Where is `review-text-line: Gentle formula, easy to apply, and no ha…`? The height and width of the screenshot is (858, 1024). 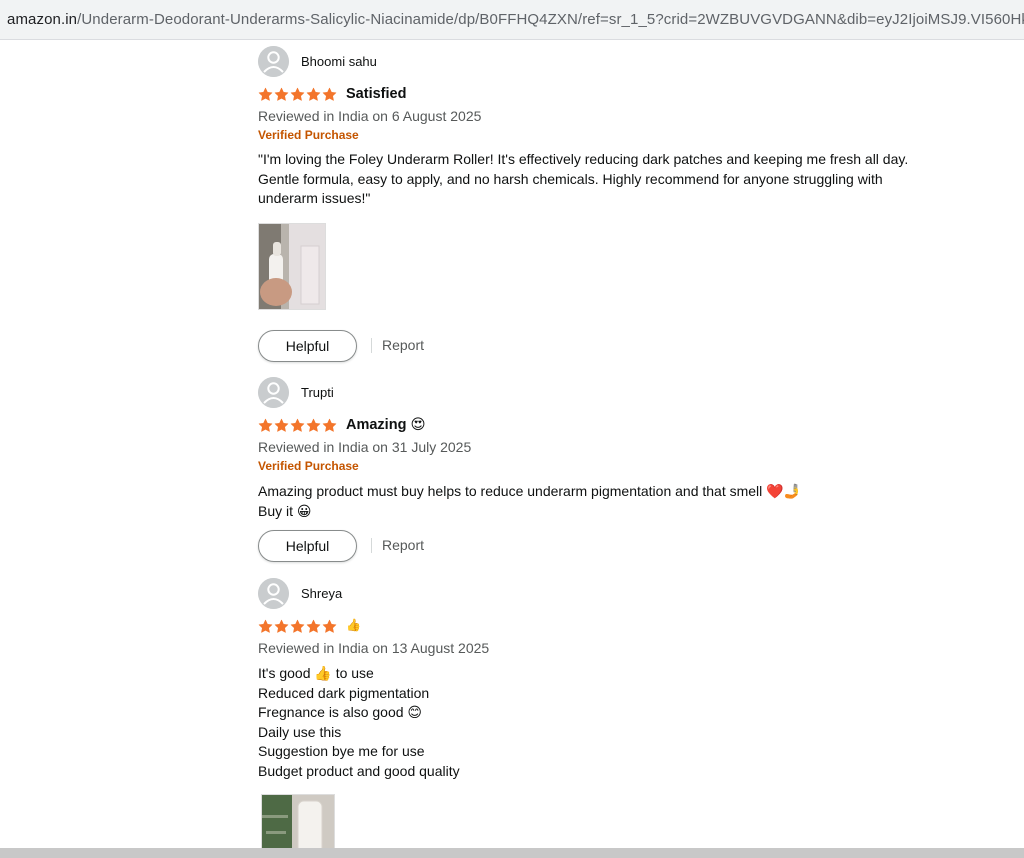 review-text-line: Gentle formula, easy to apply, and no ha… is located at coordinates (570, 178).